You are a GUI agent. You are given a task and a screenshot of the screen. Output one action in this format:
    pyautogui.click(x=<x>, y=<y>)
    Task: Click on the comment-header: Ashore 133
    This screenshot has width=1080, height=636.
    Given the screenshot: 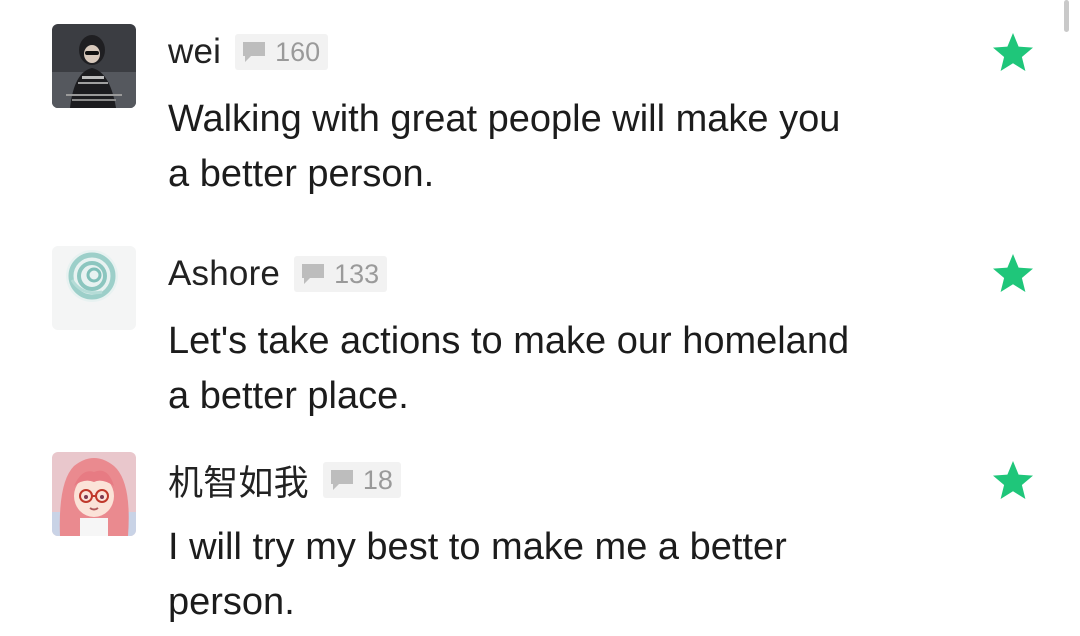 What is the action you would take?
    pyautogui.click(x=278, y=274)
    